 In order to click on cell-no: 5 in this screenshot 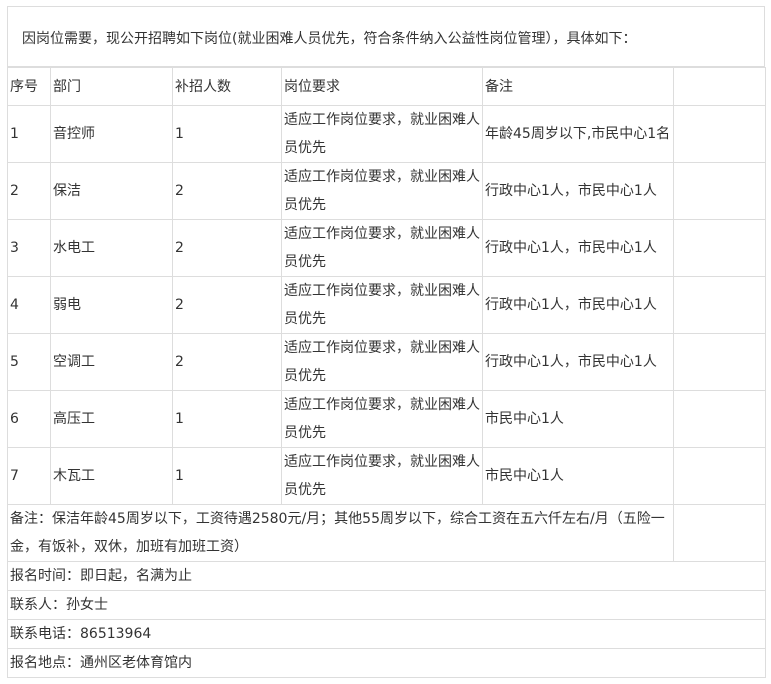, I will do `click(29, 362)`.